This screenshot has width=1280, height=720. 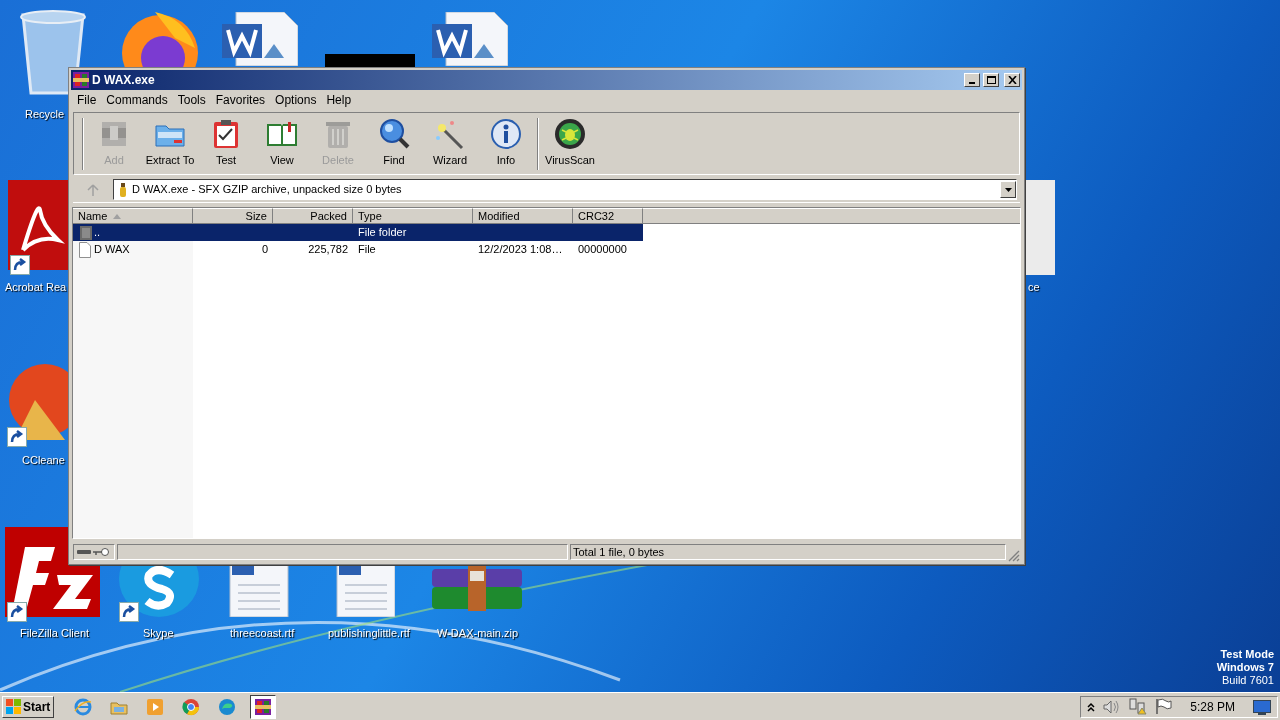 What do you see at coordinates (608, 216) in the screenshot?
I see `column-header: CRC32` at bounding box center [608, 216].